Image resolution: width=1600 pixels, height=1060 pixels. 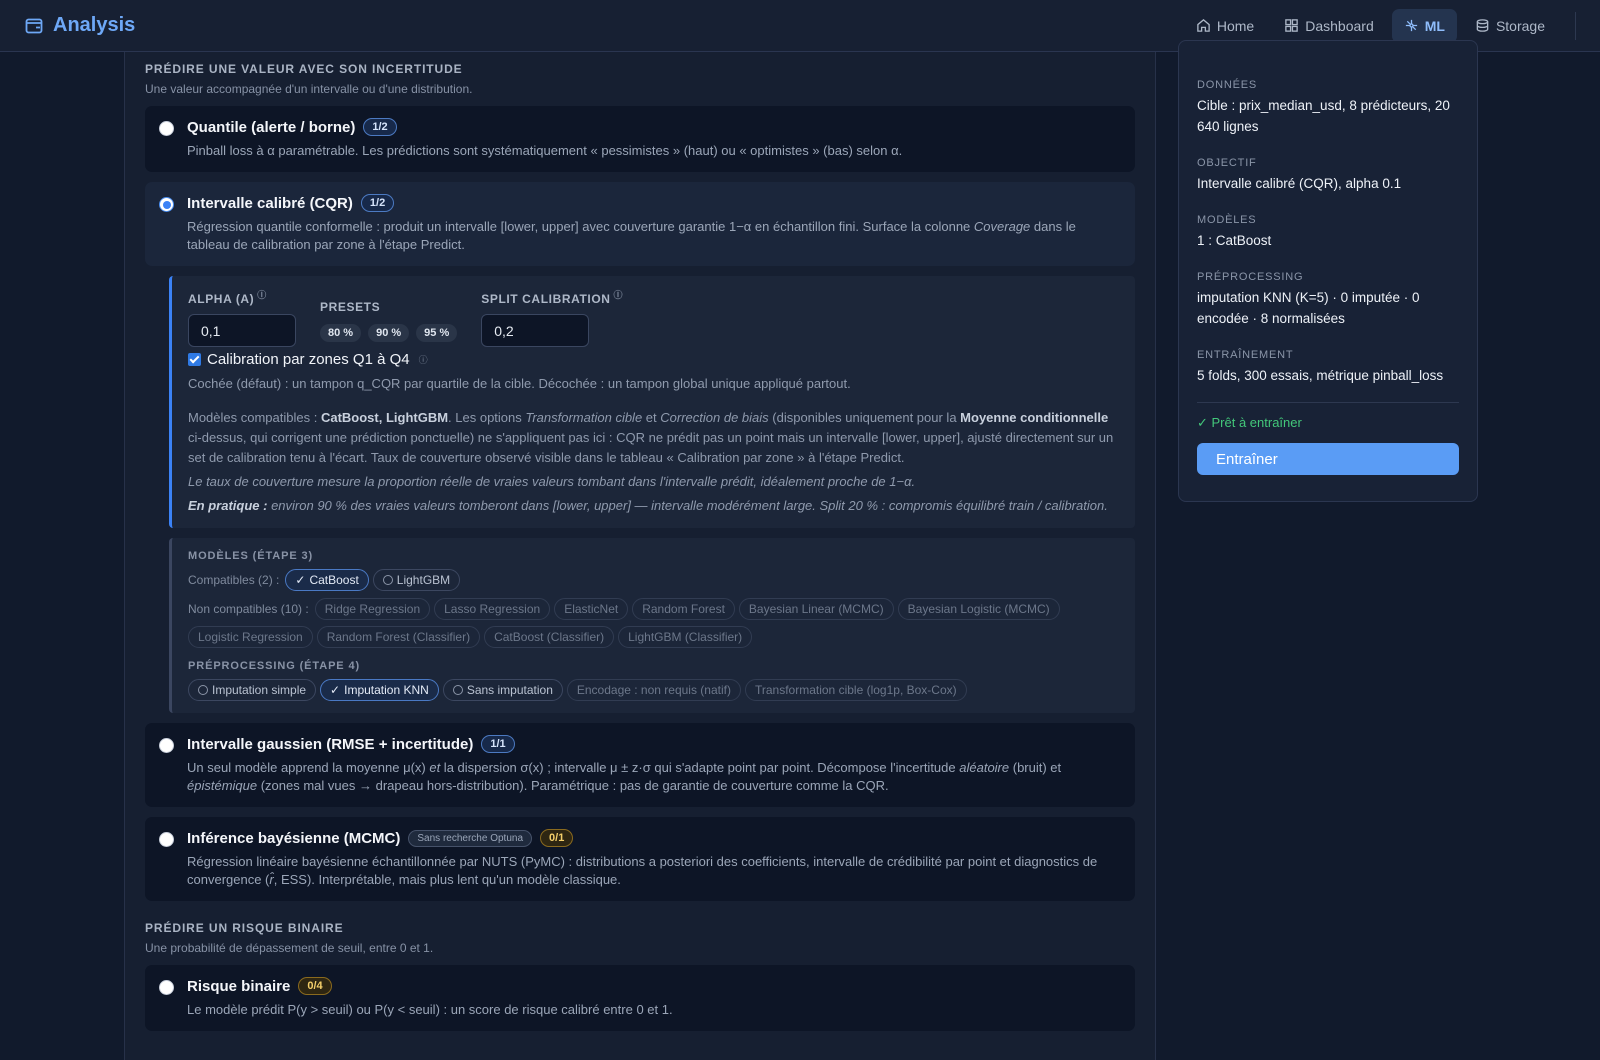 What do you see at coordinates (1234, 240) in the screenshot?
I see `summary-models-value: 1 : CatBoost` at bounding box center [1234, 240].